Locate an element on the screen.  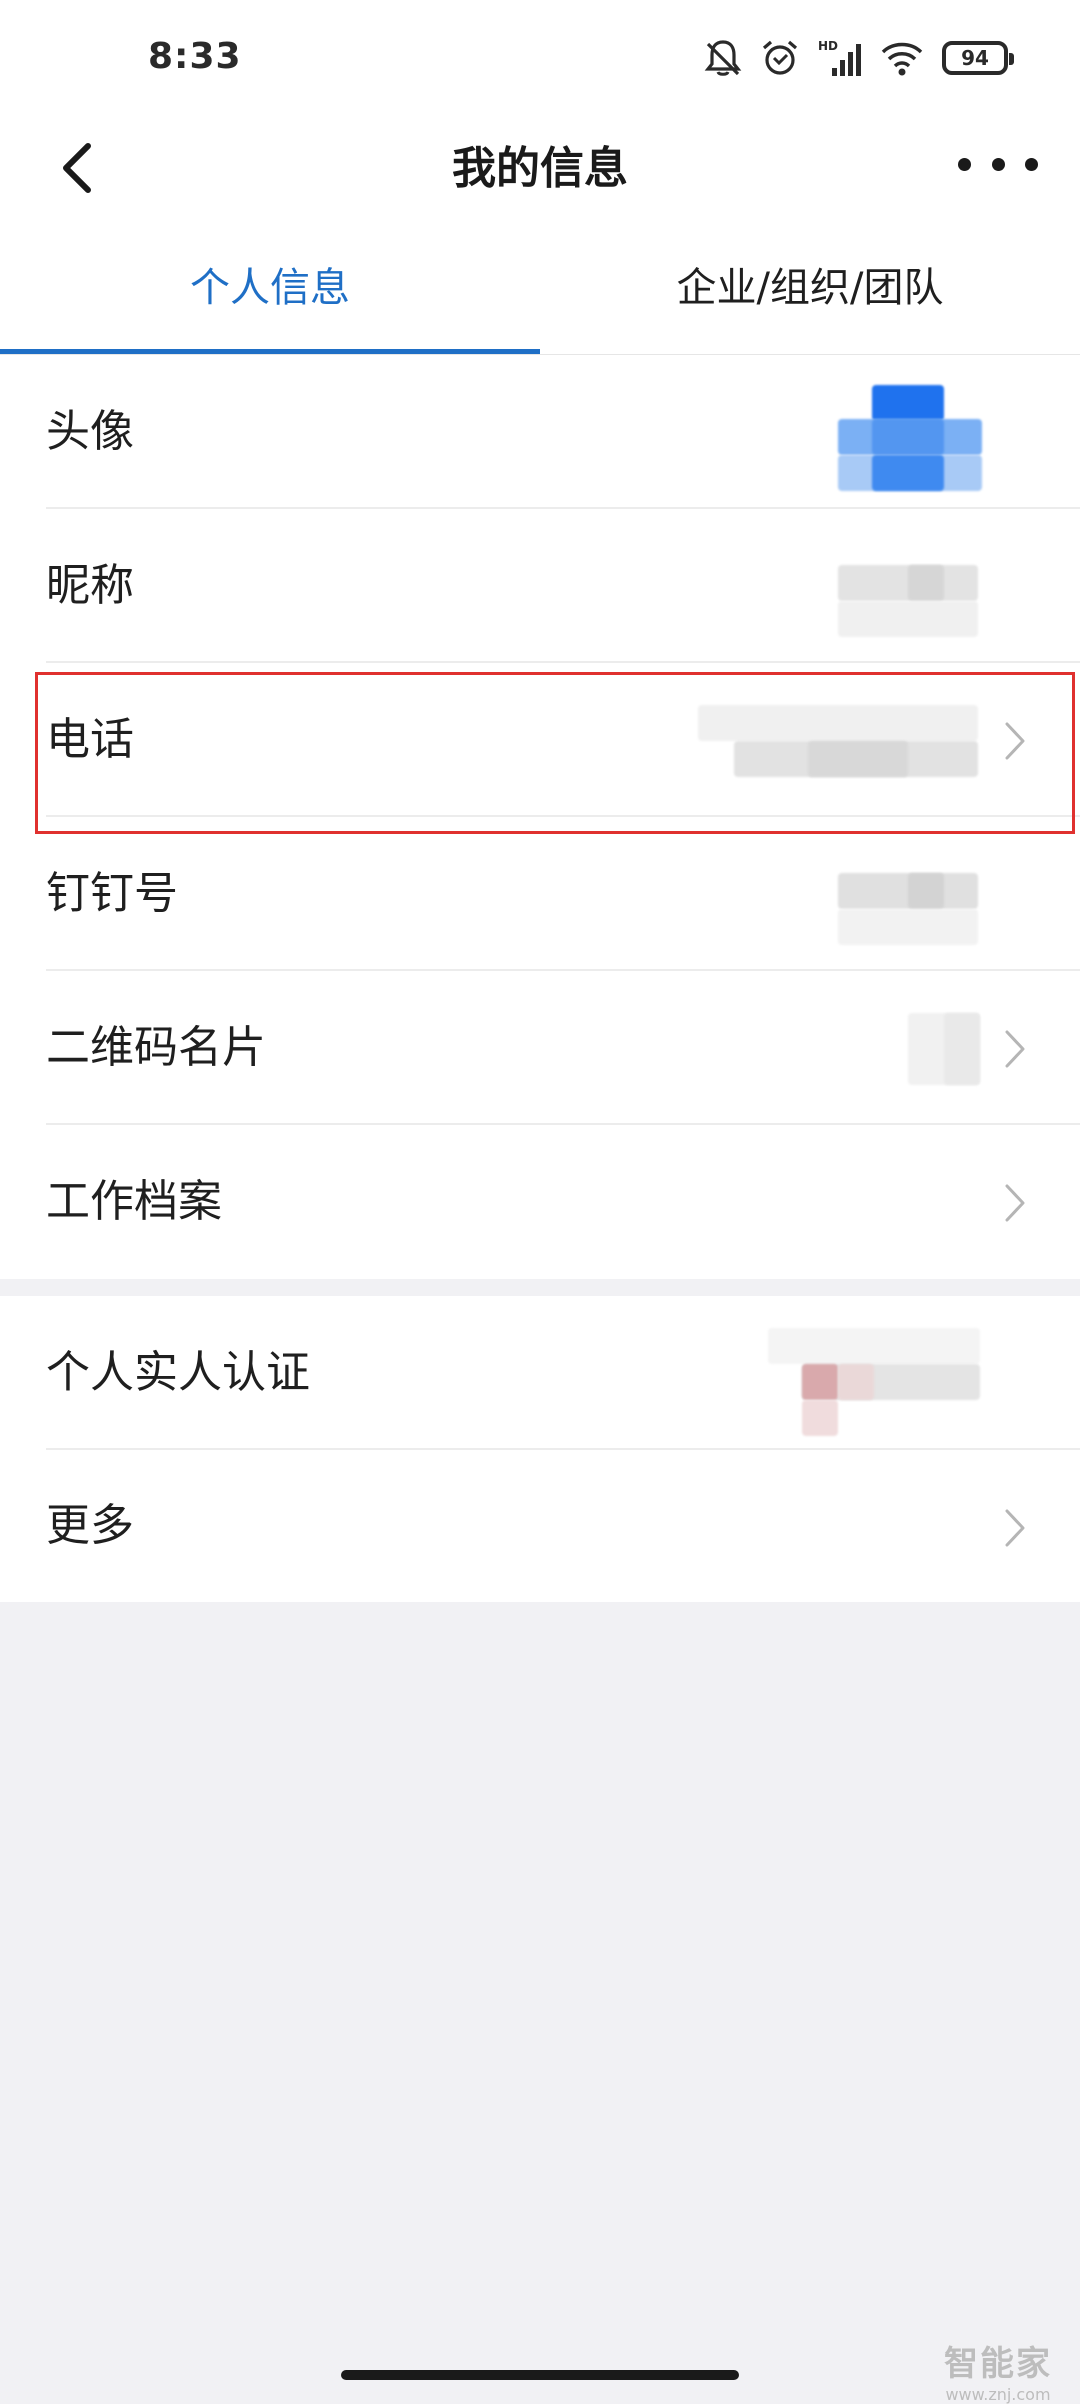
verification-list: 个人实人认证 更多 is located at coordinates (540, 1449).